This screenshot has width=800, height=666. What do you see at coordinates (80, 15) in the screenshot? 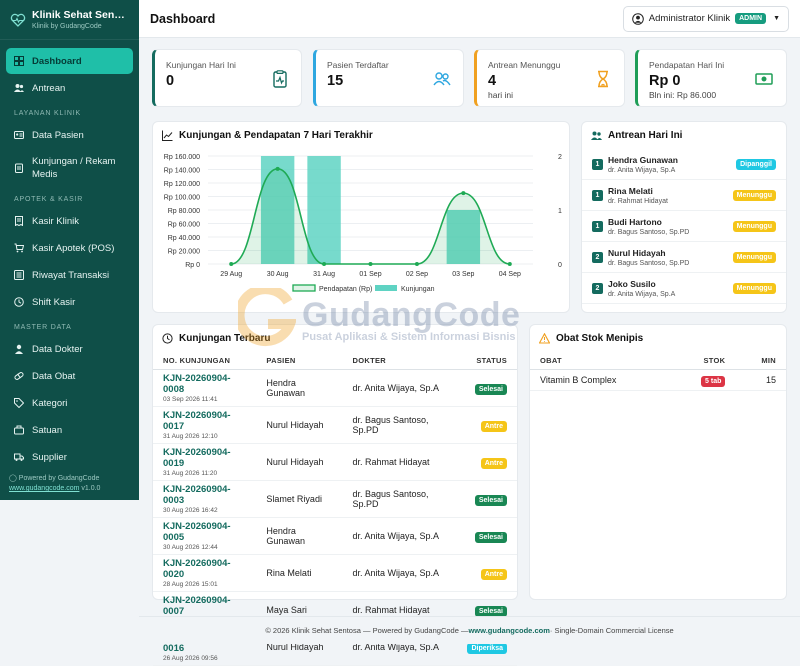
I see `brand-name: Klinik Sehat Sentosa` at bounding box center [80, 15].